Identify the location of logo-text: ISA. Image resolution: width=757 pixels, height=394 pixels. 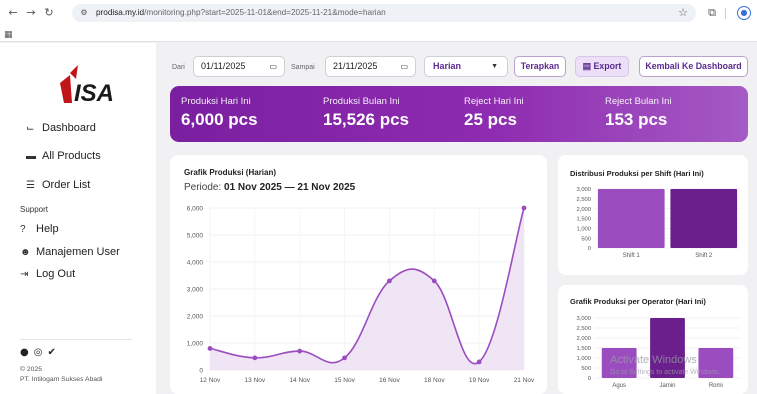
(94, 93).